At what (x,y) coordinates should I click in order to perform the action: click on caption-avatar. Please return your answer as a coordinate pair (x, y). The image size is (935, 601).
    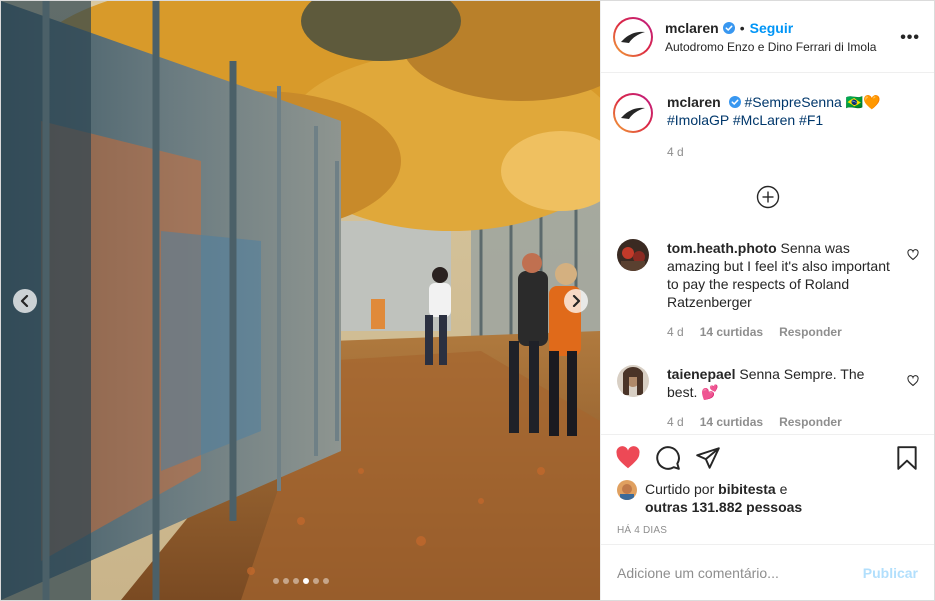
    Looking at the image, I should click on (633, 113).